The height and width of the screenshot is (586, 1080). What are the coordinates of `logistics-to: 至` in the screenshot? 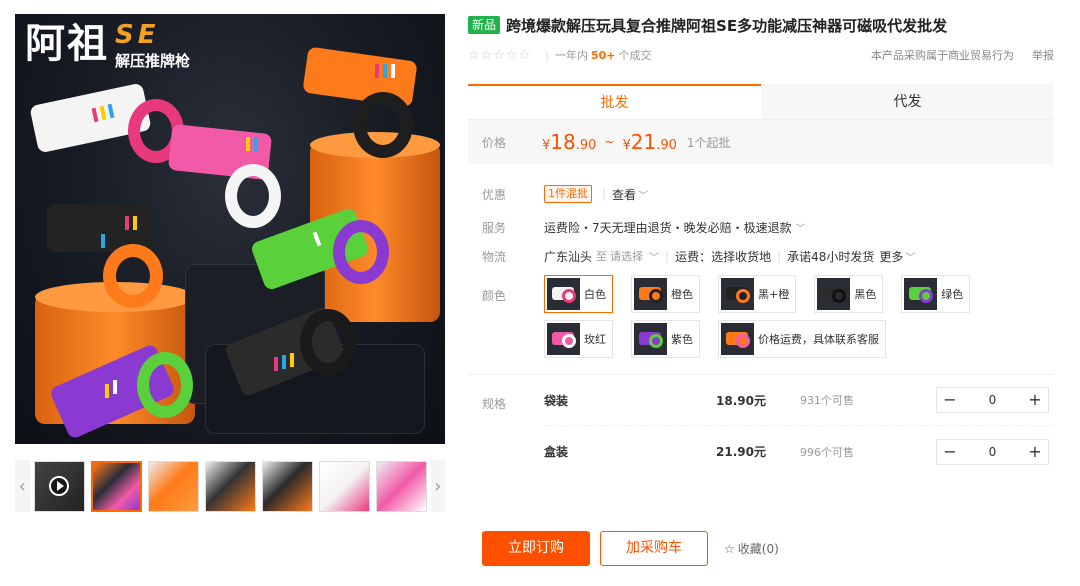 It's located at (602, 256).